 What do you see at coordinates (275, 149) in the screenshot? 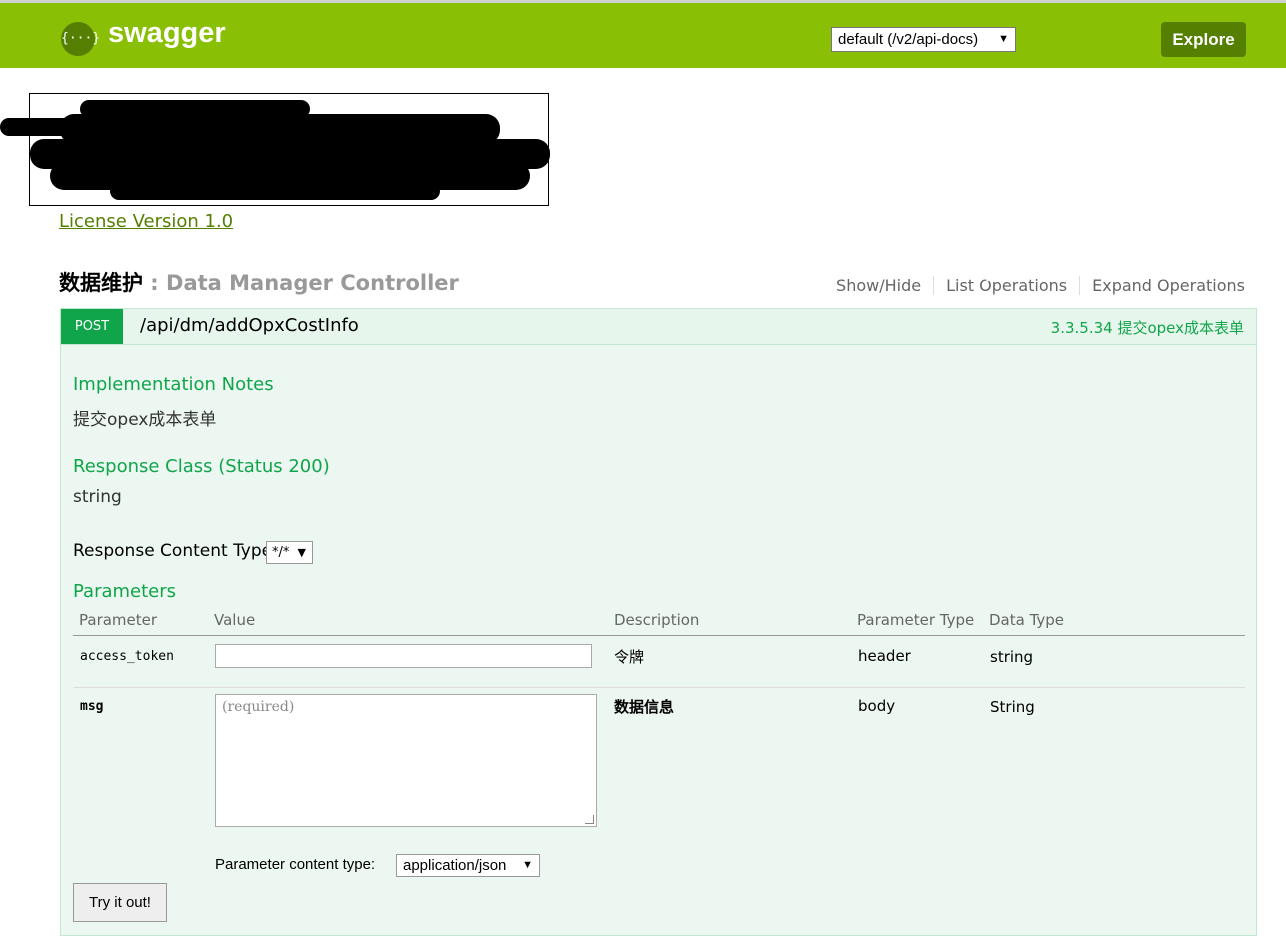
I see `redacted-api-info` at bounding box center [275, 149].